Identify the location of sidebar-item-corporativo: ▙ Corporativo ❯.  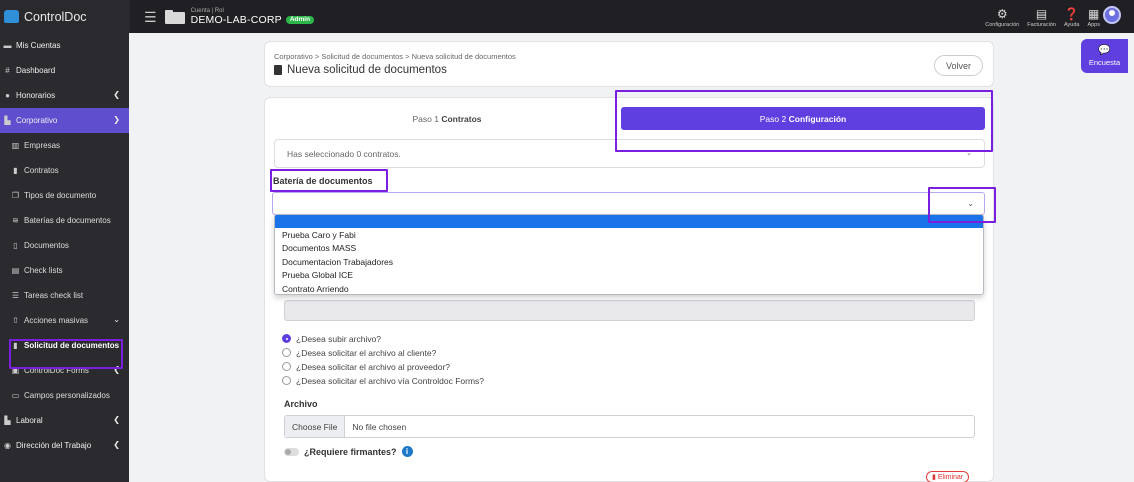
(64, 120).